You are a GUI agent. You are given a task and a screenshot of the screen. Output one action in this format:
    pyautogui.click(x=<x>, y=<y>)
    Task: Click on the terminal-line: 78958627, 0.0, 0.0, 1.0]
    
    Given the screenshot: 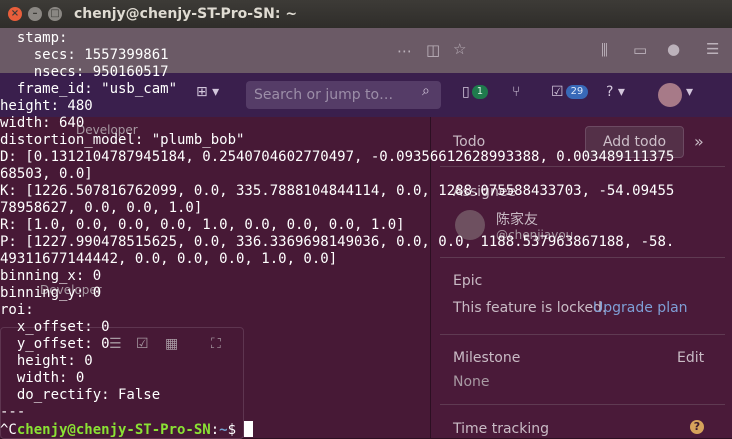 What is the action you would take?
    pyautogui.click(x=101, y=208)
    